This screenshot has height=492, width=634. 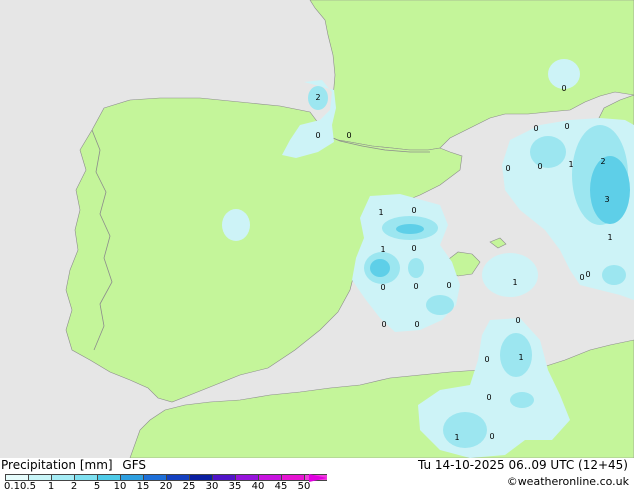 I want to click on color-scale, so click(x=166, y=477).